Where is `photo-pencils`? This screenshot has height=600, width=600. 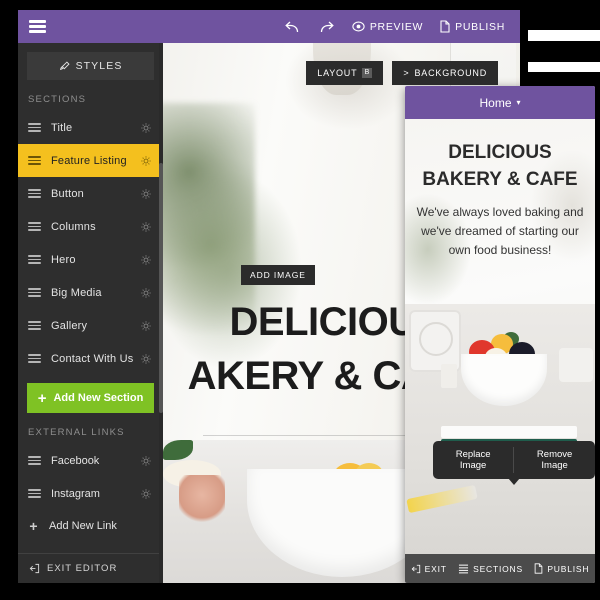 photo-pencils is located at coordinates (442, 499).